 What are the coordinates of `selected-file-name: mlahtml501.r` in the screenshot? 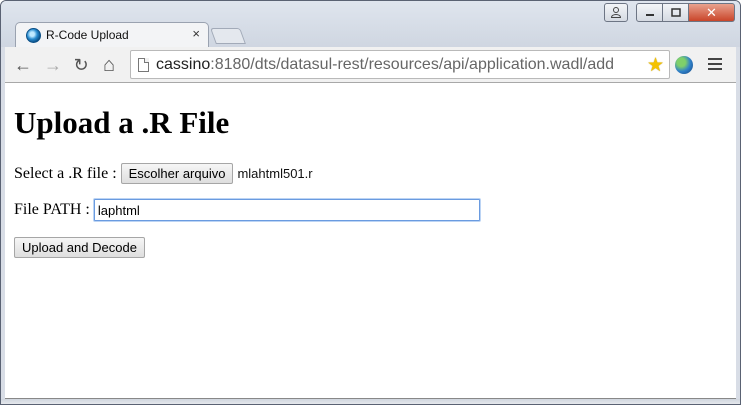 It's located at (275, 173).